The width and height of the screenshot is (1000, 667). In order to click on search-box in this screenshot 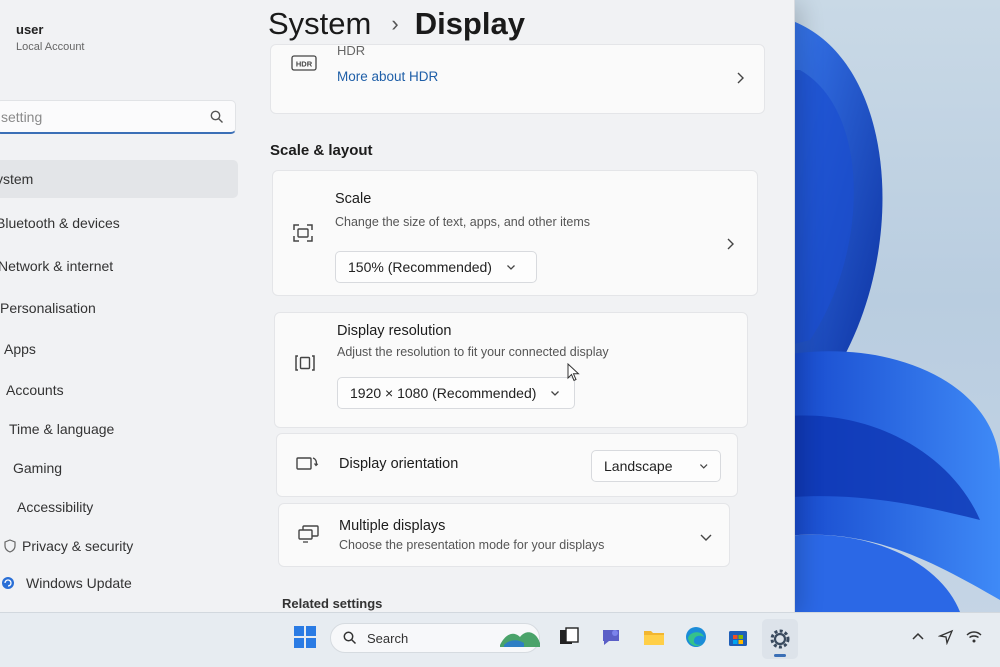, I will do `click(118, 117)`.